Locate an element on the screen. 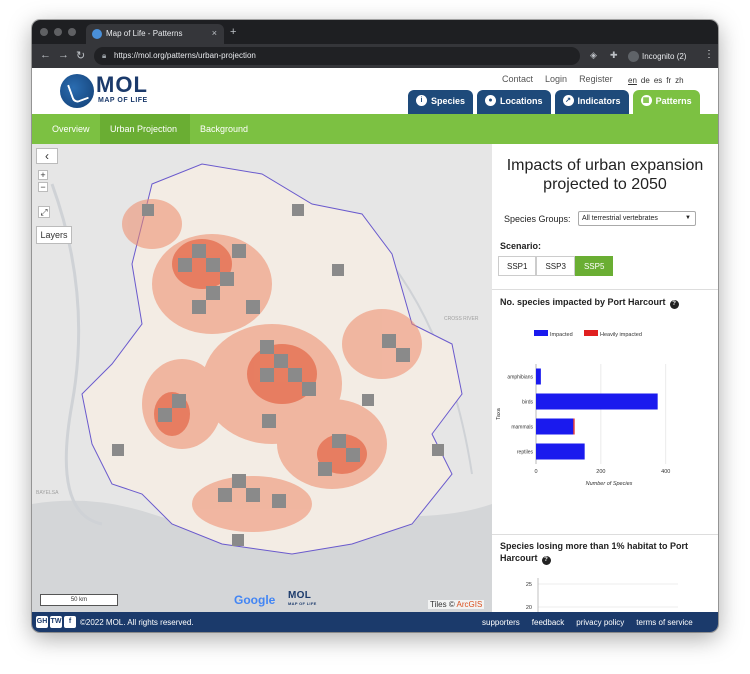  nav-tab-indicators: ↗ Indicators is located at coordinates (591, 102).